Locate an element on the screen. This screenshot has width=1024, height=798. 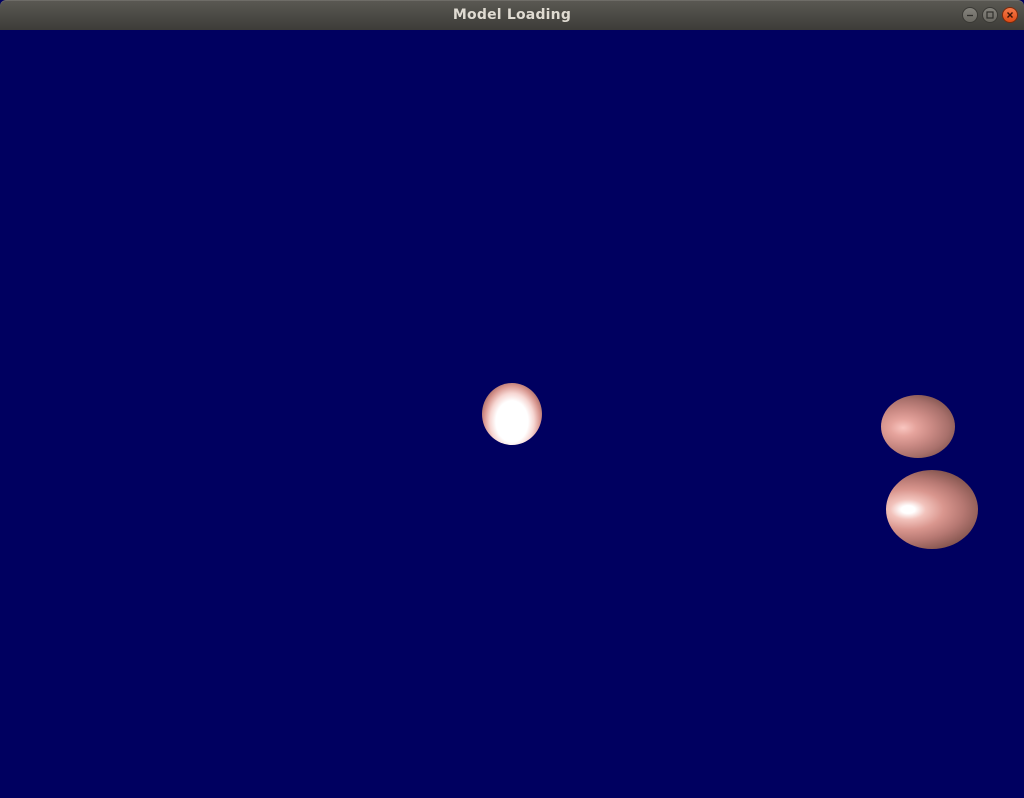
sphere-model-right-bottom is located at coordinates (932, 509).